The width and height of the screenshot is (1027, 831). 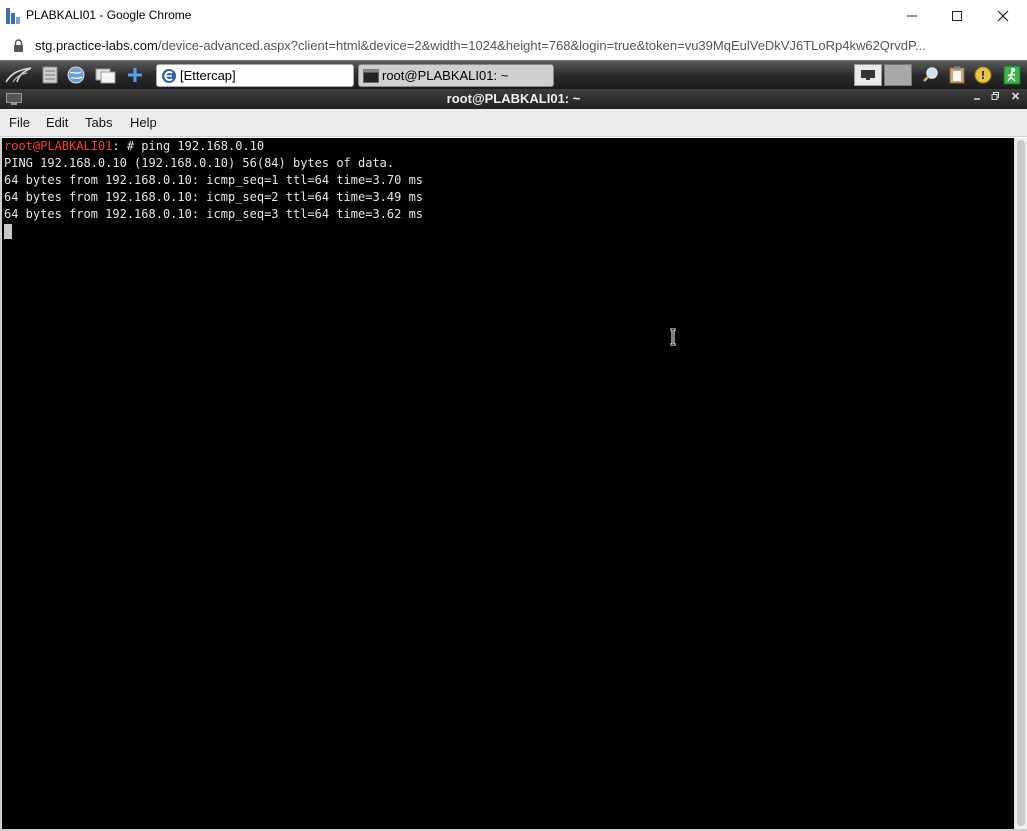 I want to click on prompt-line: root@PLABKALI01: # ping 192.168.0.10, so click(x=134, y=146).